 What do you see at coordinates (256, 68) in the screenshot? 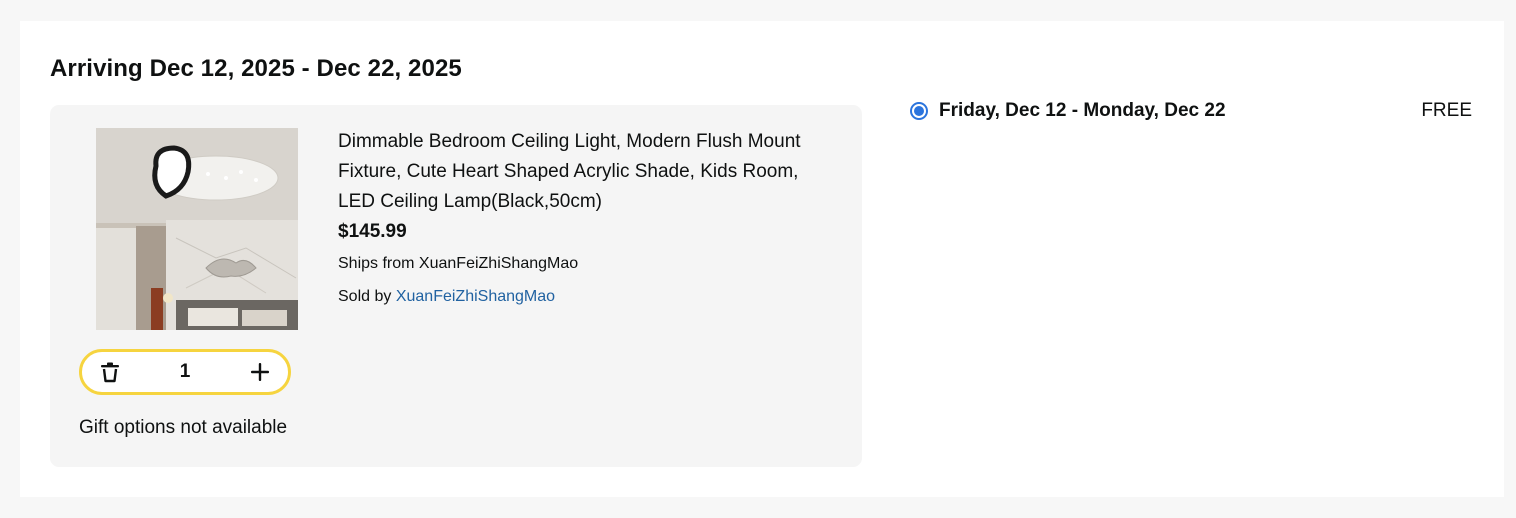
I see `arrival-heading: Arriving Dec 12, 2025 - Dec 22, 2025` at bounding box center [256, 68].